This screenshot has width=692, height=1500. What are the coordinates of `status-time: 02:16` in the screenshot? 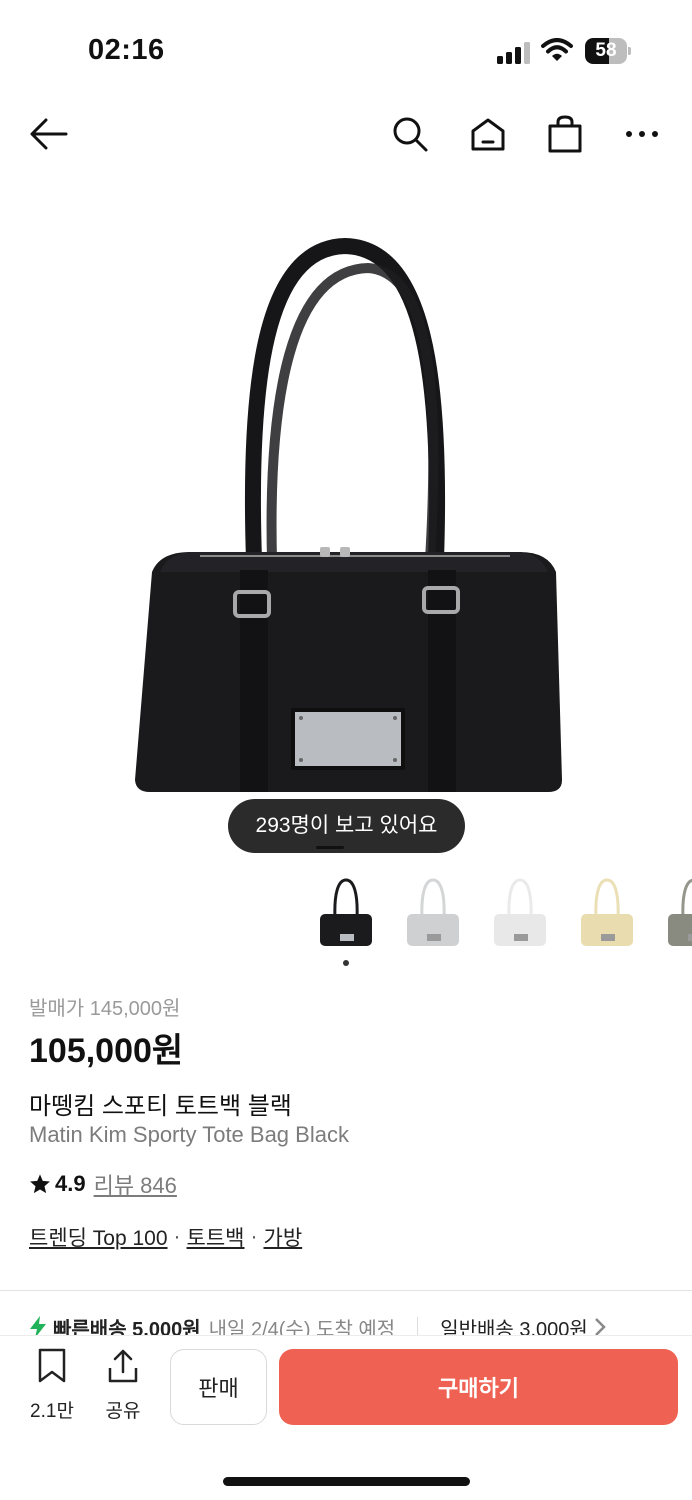 It's located at (126, 50).